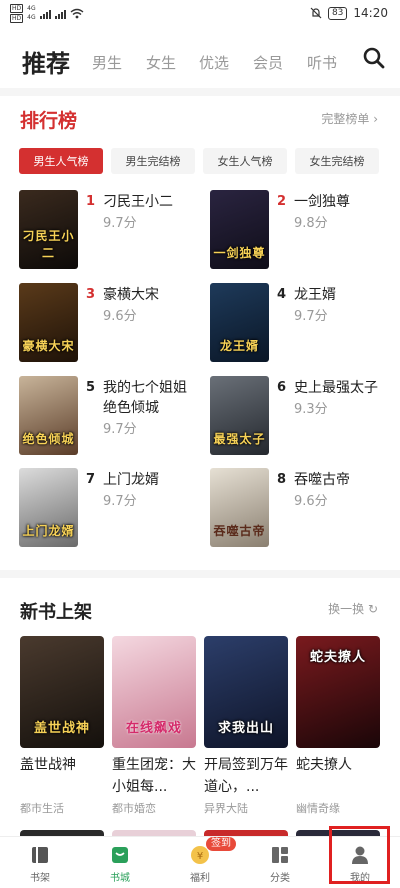  I want to click on cover-title: 求我出山, so click(245, 728).